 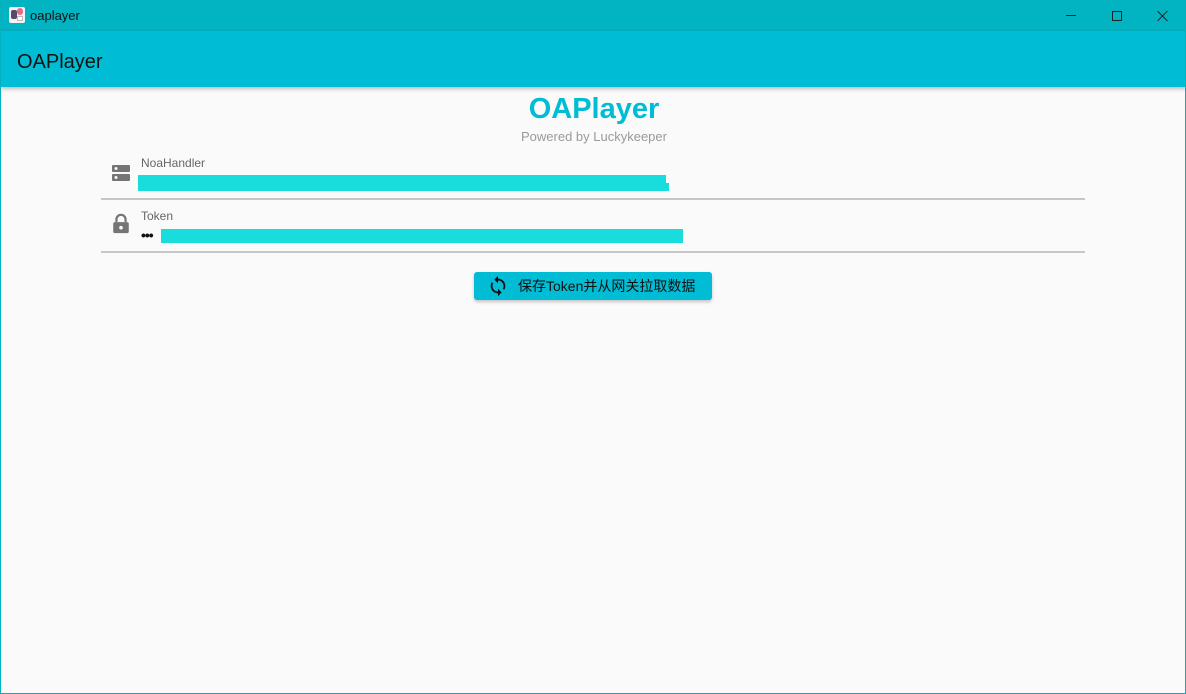 I want to click on close-button, so click(x=1162, y=15).